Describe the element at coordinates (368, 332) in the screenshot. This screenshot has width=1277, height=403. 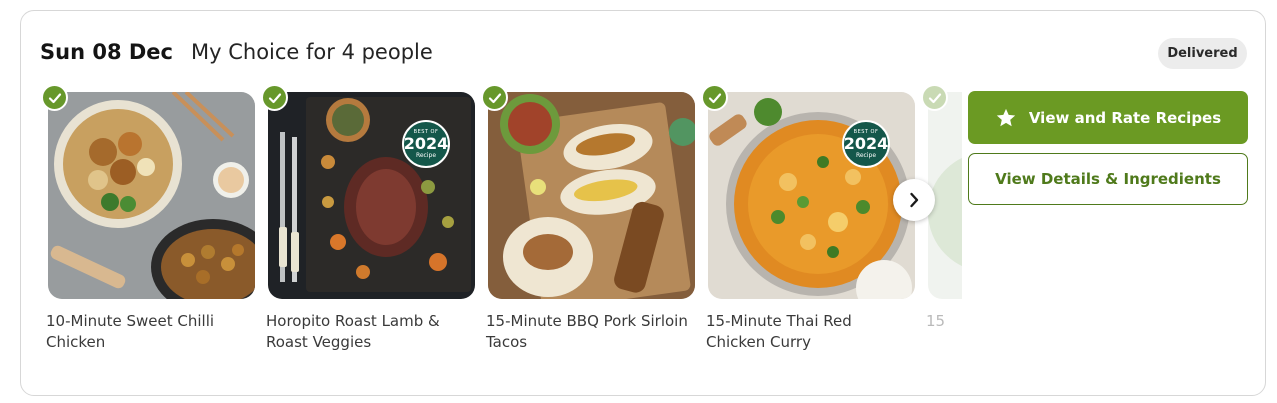
I see `recipe-name: Horopito Roast Lamb & Roast Veggies` at that location.